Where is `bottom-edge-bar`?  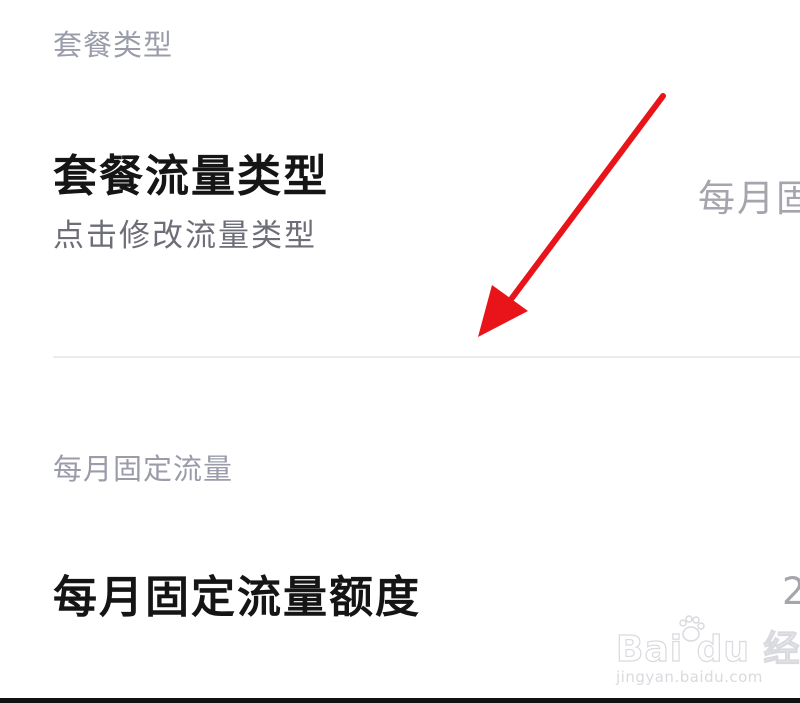 bottom-edge-bar is located at coordinates (400, 700).